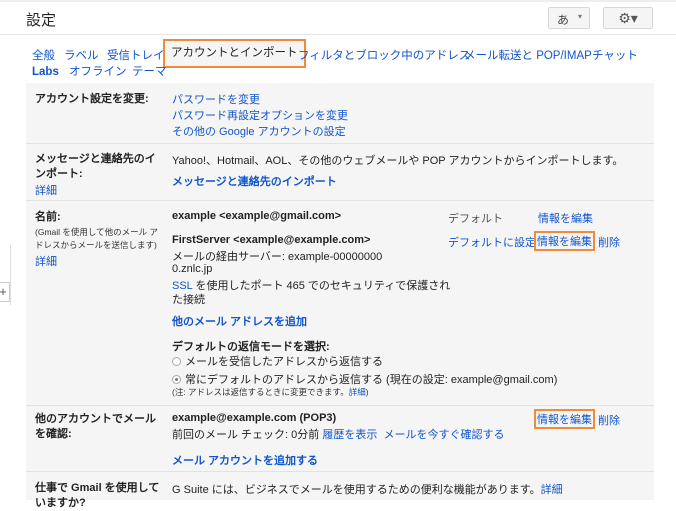 The image size is (676, 511). Describe the element at coordinates (260, 100) in the screenshot. I see `change-password-link: パスワードを変更` at that location.